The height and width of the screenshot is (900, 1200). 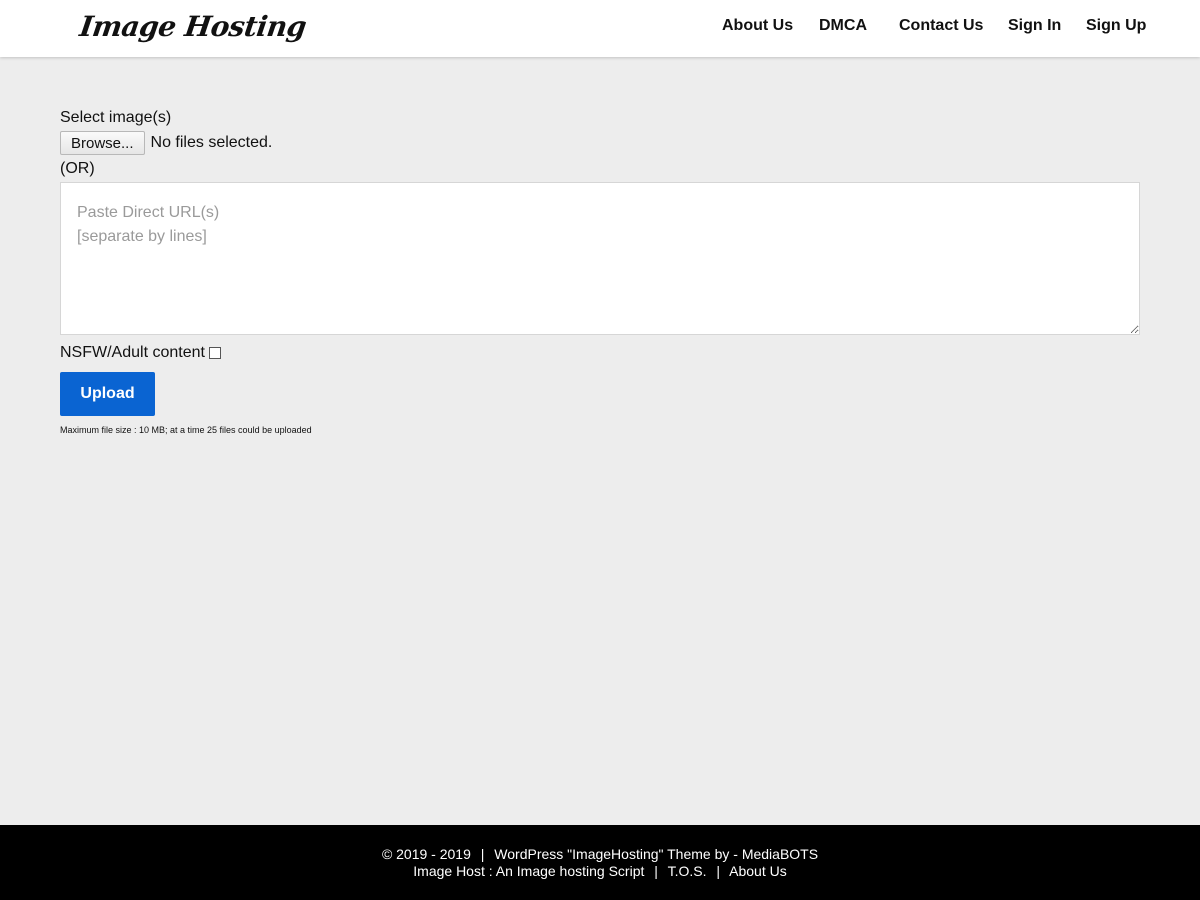 What do you see at coordinates (758, 871) in the screenshot?
I see `footer-about-link: About Us` at bounding box center [758, 871].